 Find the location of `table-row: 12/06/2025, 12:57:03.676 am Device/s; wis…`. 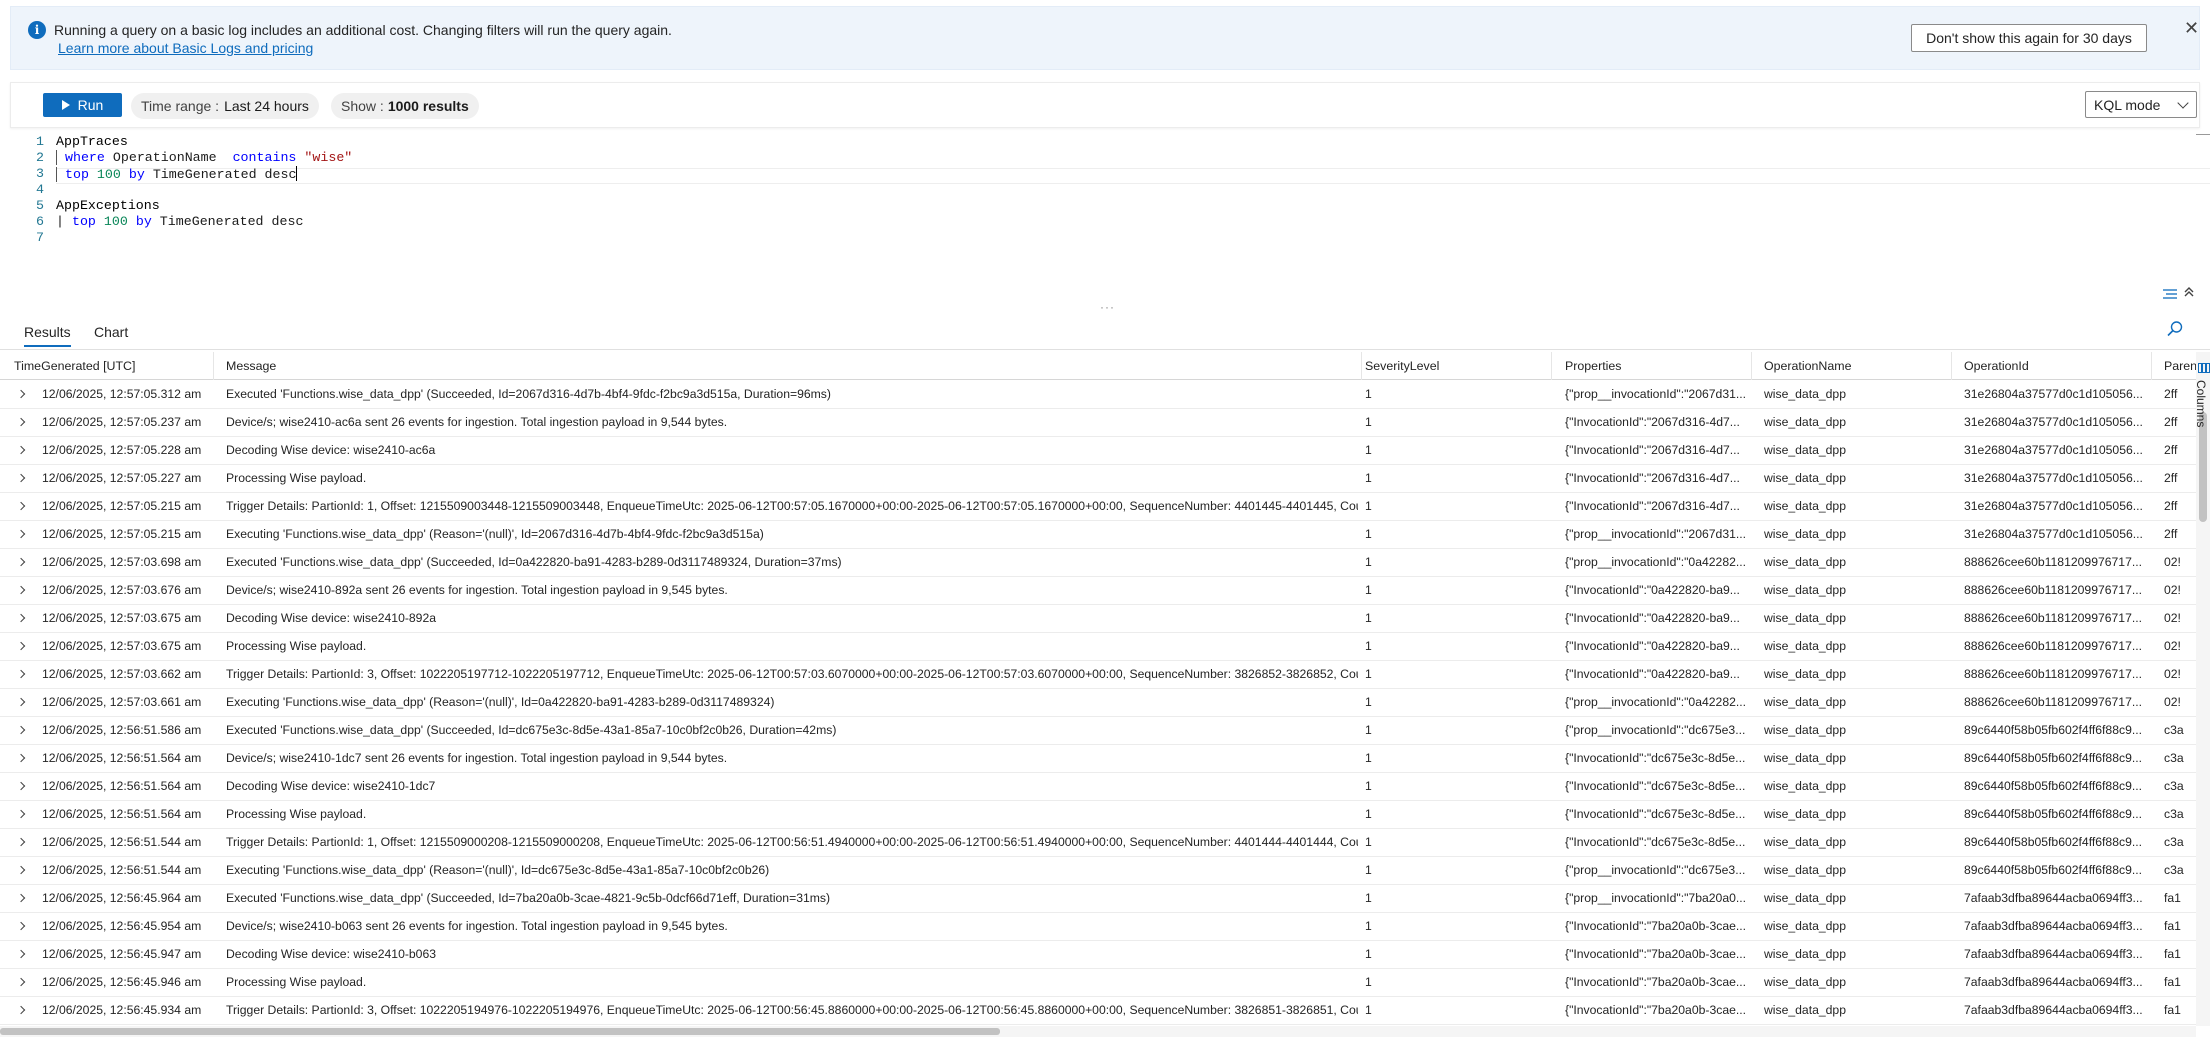

table-row: 12/06/2025, 12:57:03.676 am Device/s; wis… is located at coordinates (1098, 591).